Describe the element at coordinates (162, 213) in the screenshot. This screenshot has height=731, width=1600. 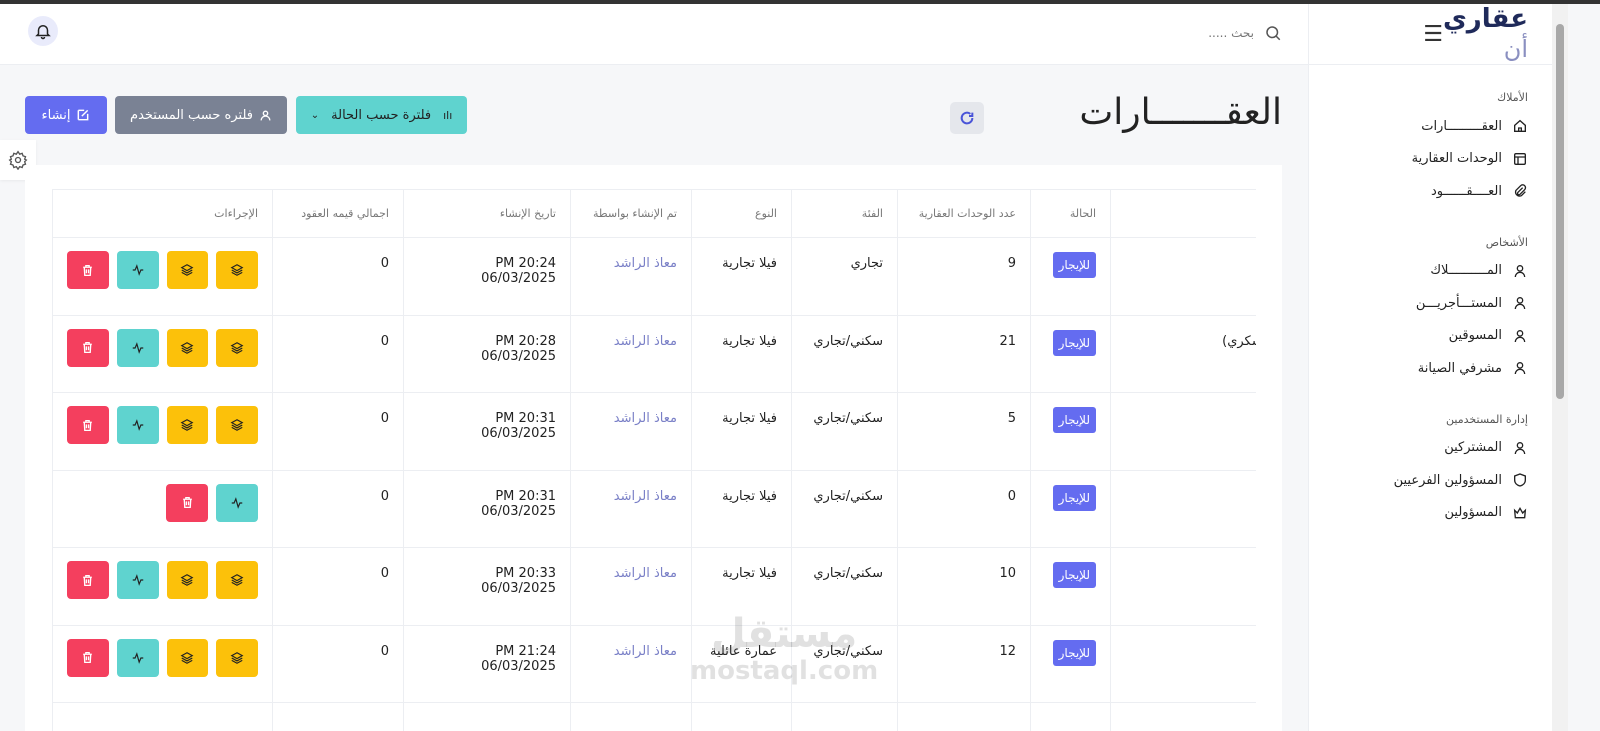
I see `column-header: الإجراءات` at that location.